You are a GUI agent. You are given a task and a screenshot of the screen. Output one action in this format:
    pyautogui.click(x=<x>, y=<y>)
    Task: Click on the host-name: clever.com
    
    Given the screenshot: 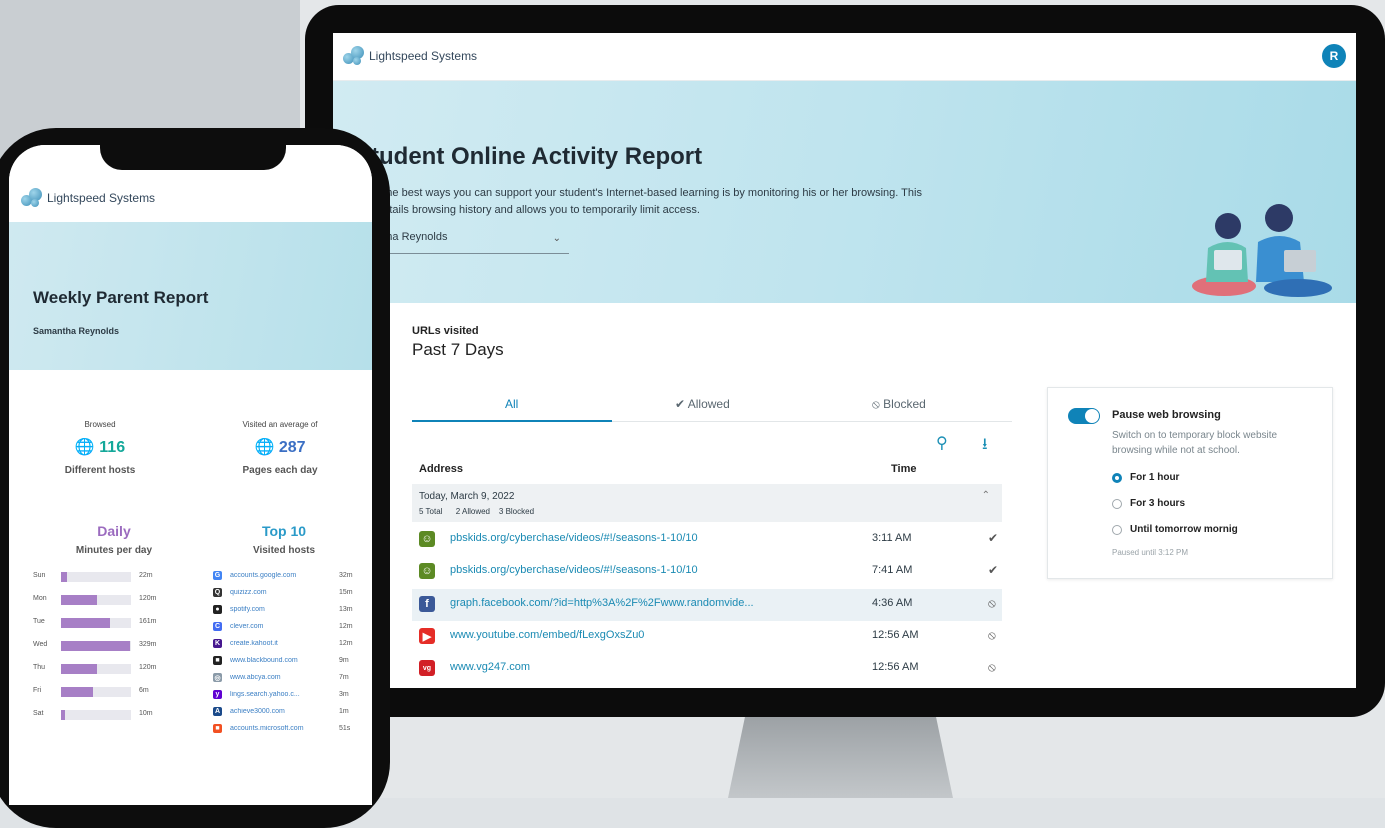 What is the action you would take?
    pyautogui.click(x=285, y=626)
    